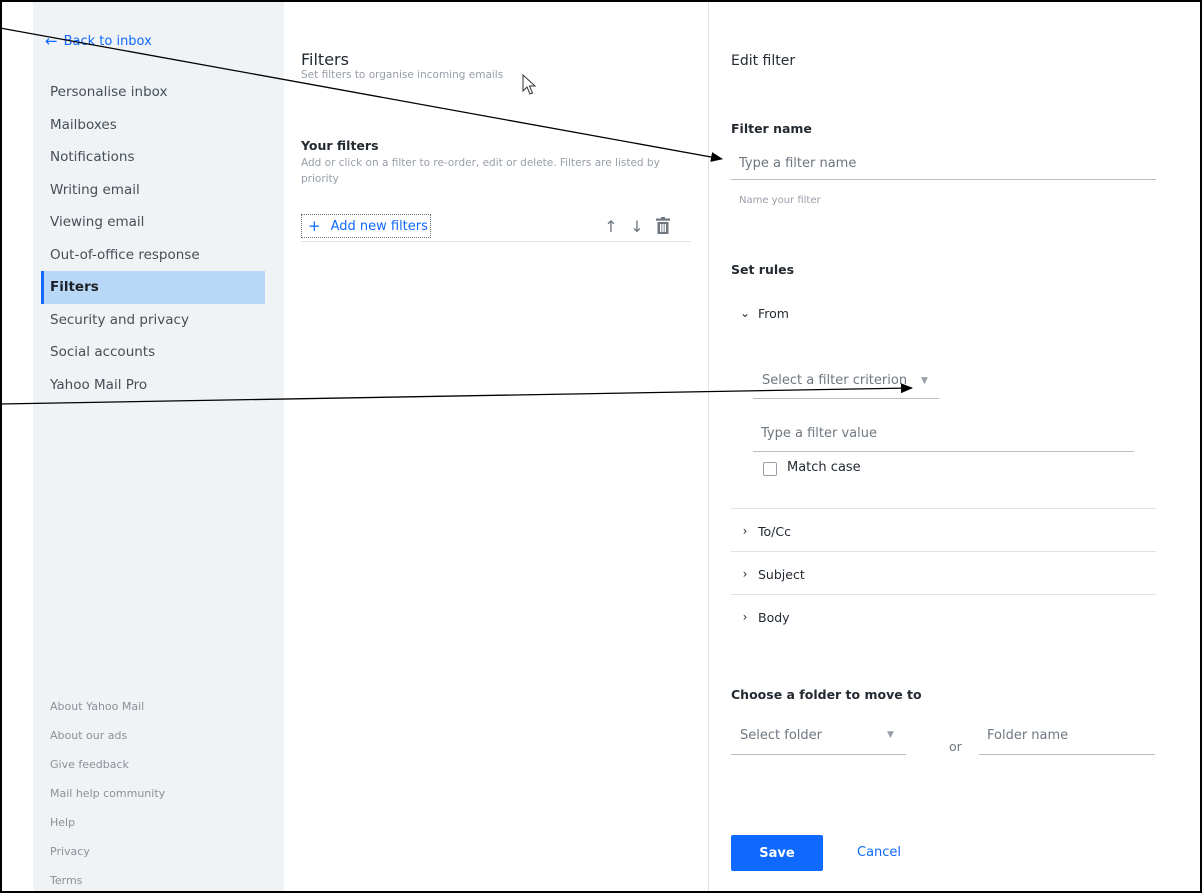 Image resolution: width=1202 pixels, height=893 pixels. What do you see at coordinates (943, 164) in the screenshot?
I see `filter-name-input` at bounding box center [943, 164].